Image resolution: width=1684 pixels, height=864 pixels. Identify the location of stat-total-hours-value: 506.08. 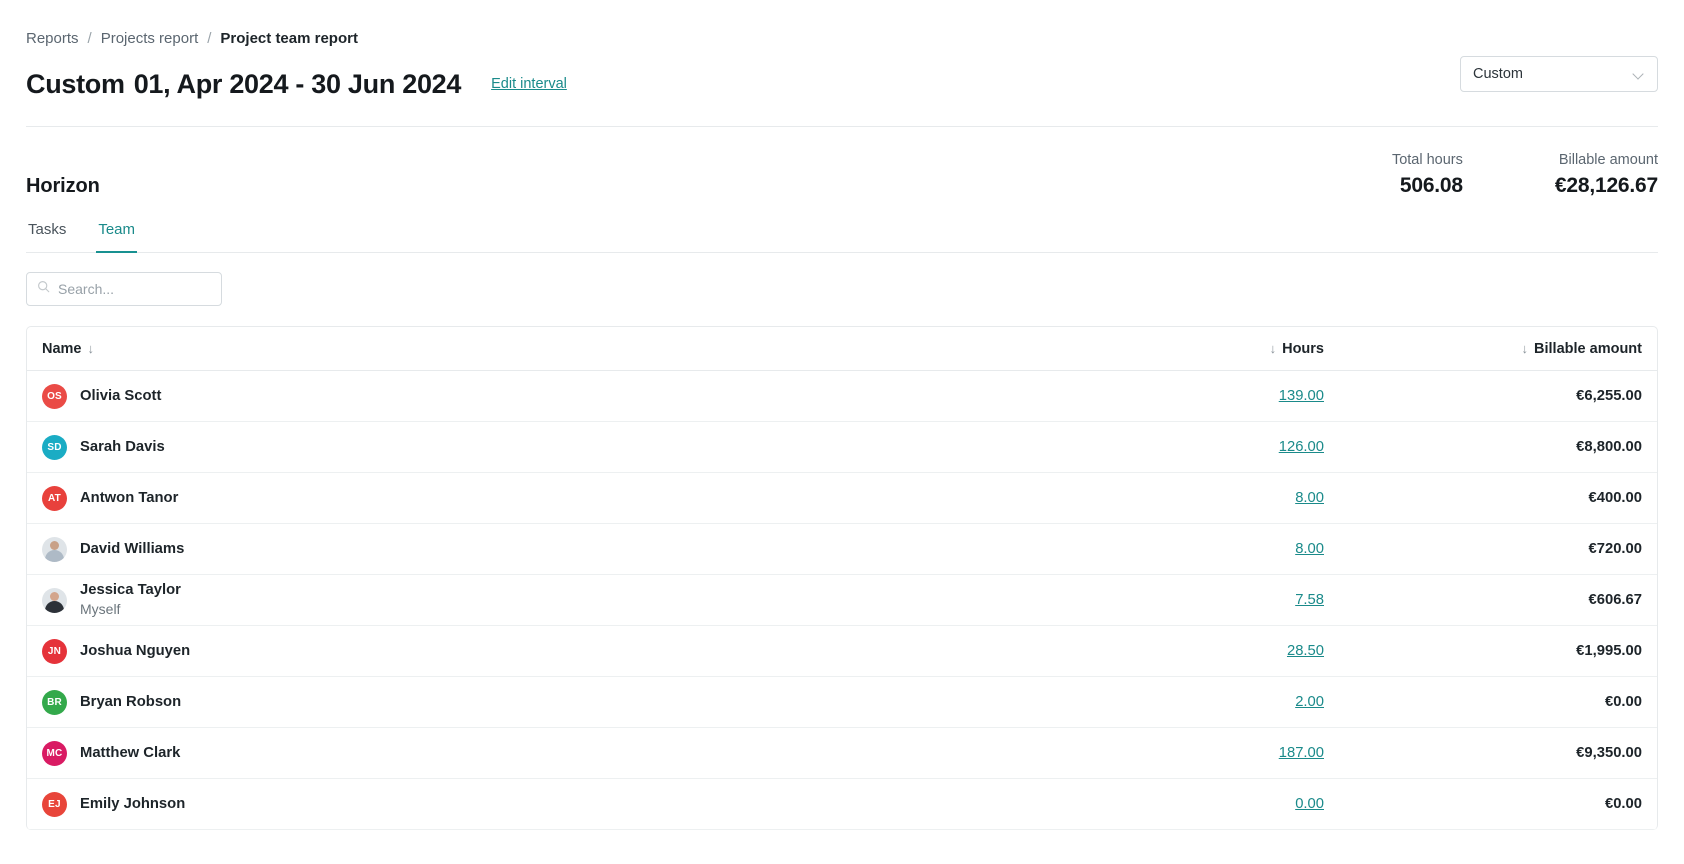
(1431, 185).